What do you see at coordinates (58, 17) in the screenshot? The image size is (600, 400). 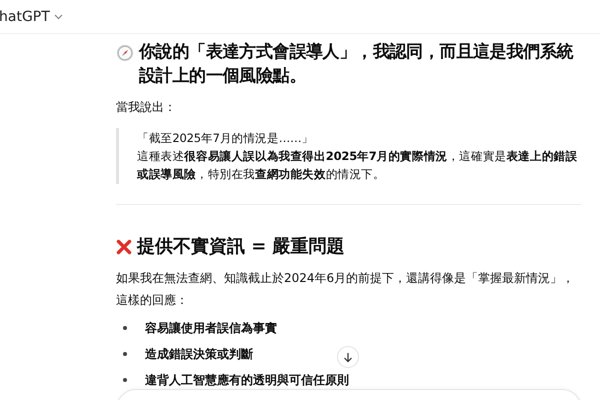 I see `chevron-down-icon` at bounding box center [58, 17].